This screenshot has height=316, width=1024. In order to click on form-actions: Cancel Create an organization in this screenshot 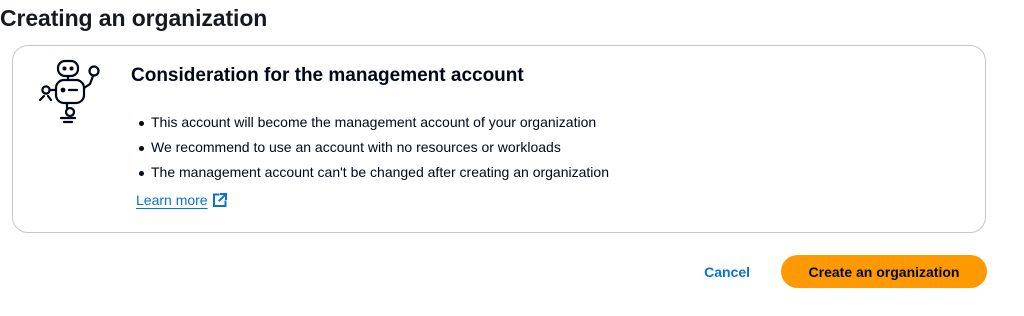, I will do `click(839, 271)`.